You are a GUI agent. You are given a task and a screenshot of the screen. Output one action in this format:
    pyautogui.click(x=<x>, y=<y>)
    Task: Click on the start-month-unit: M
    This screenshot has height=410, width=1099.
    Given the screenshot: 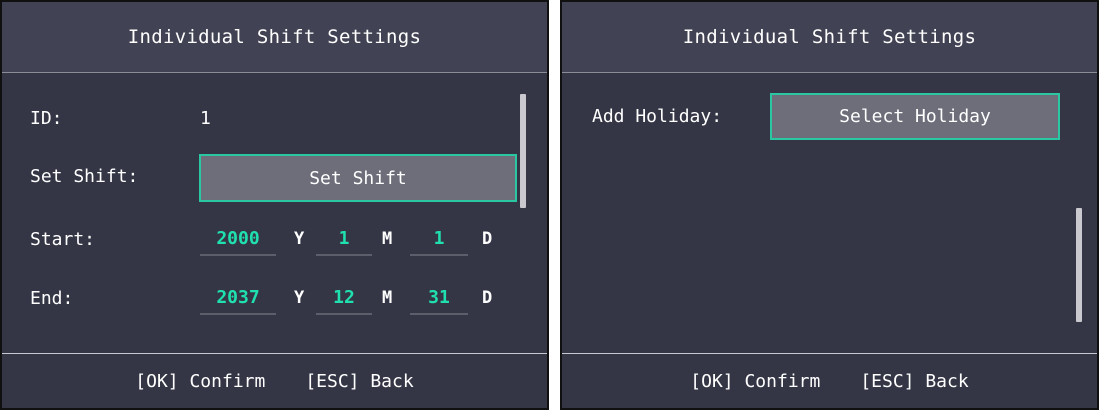 What is the action you would take?
    pyautogui.click(x=387, y=239)
    